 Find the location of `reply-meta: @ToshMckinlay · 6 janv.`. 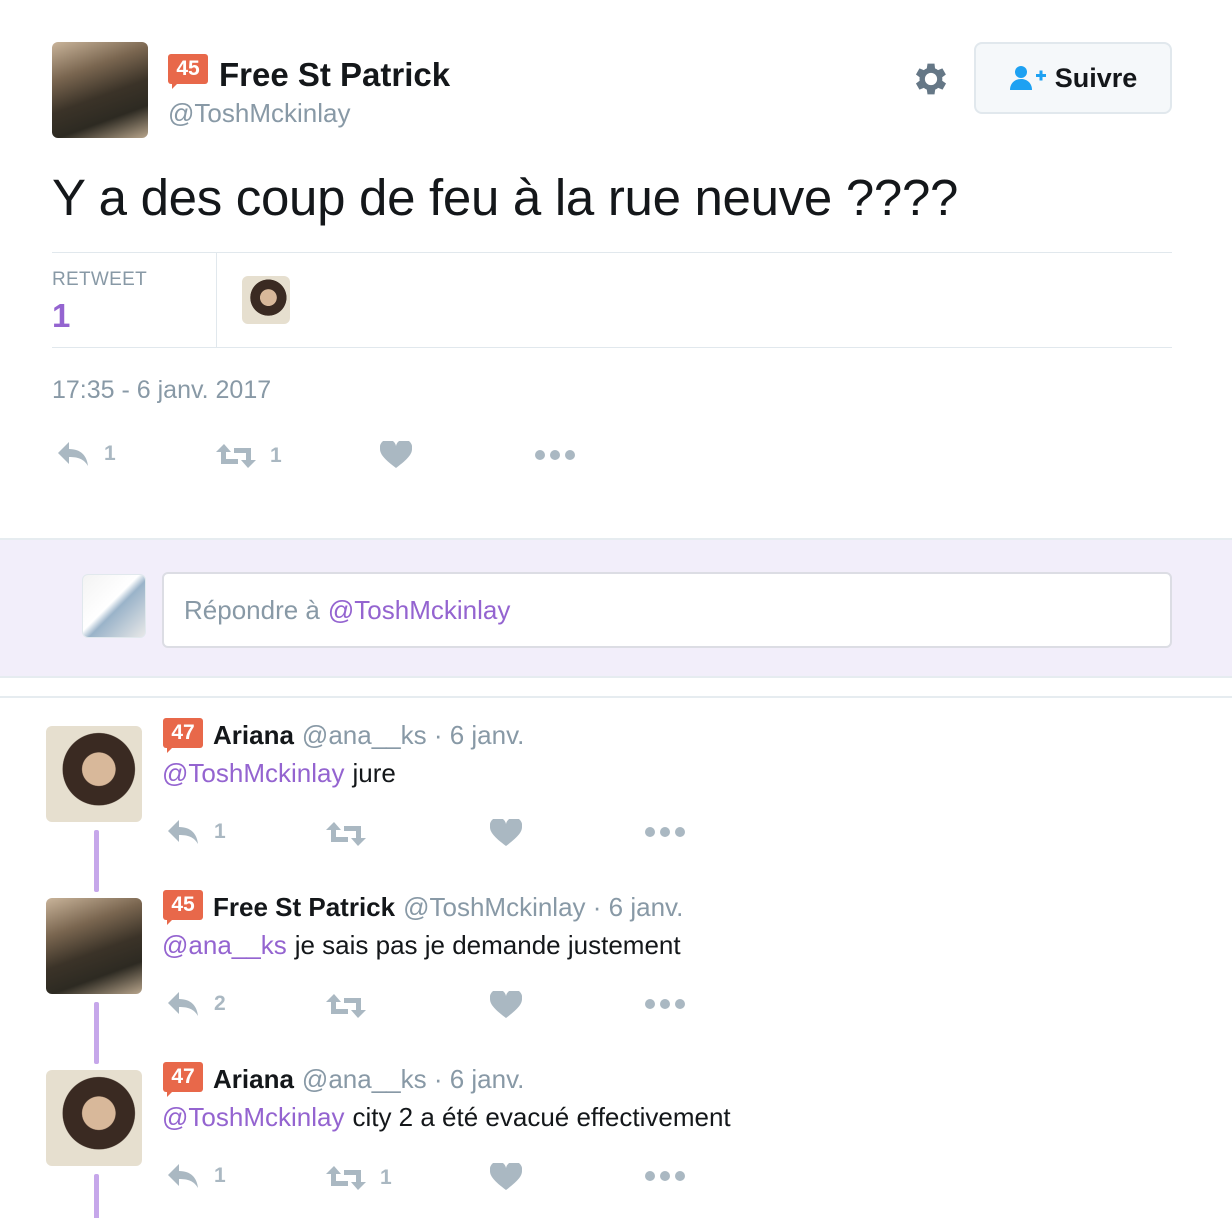

reply-meta: @ToshMckinlay · 6 janv. is located at coordinates (543, 907).